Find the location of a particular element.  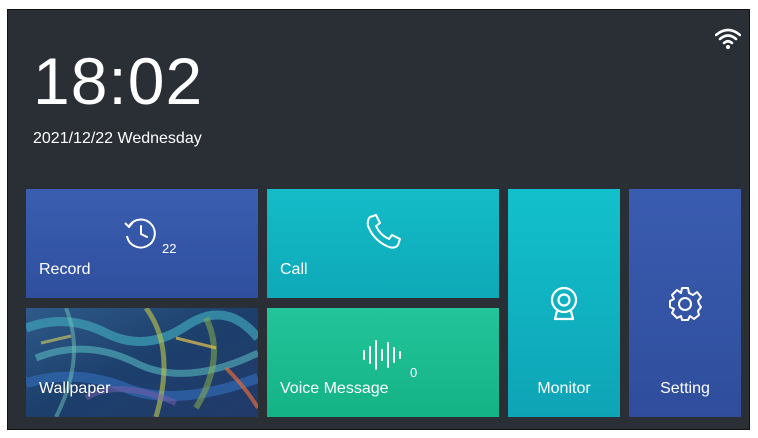

clock-time: 18:02 is located at coordinates (118, 81).